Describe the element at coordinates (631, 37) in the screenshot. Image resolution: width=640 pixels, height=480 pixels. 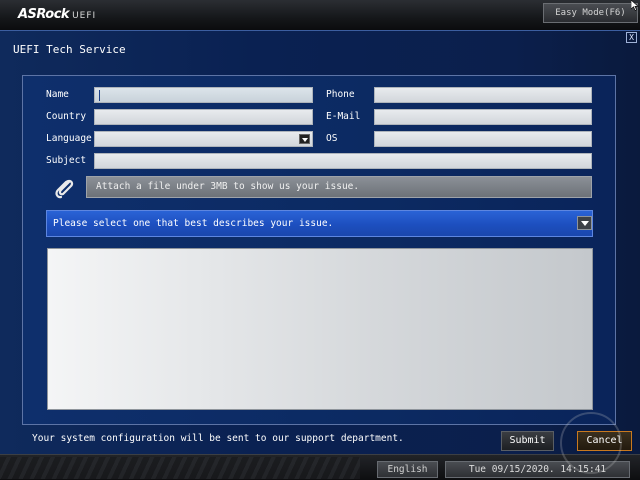
I see `close-button: X` at that location.